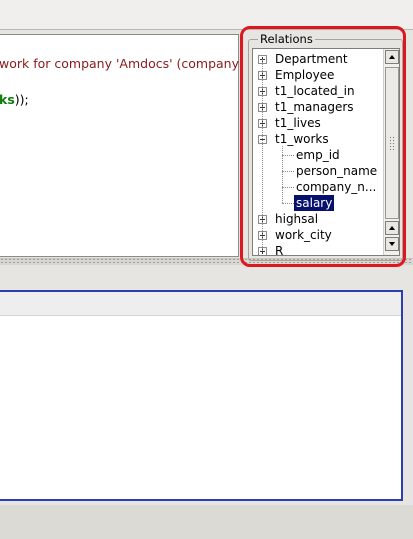 The image size is (413, 539). I want to click on query-line-2-tail: ));, so click(21, 99).